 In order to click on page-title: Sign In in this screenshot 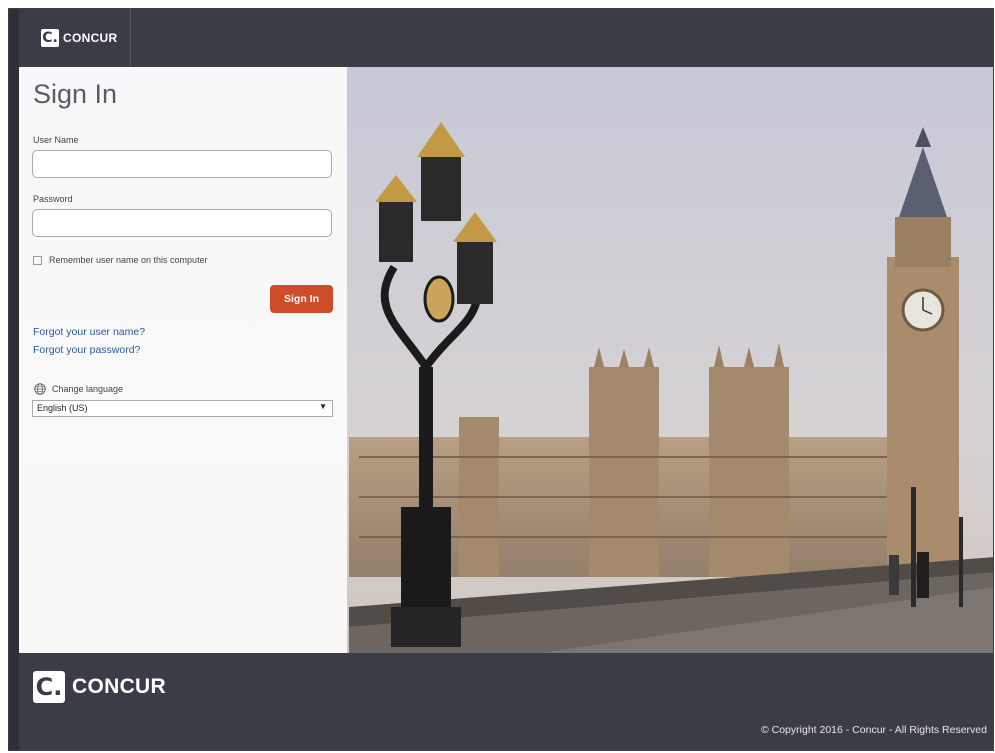, I will do `click(75, 94)`.